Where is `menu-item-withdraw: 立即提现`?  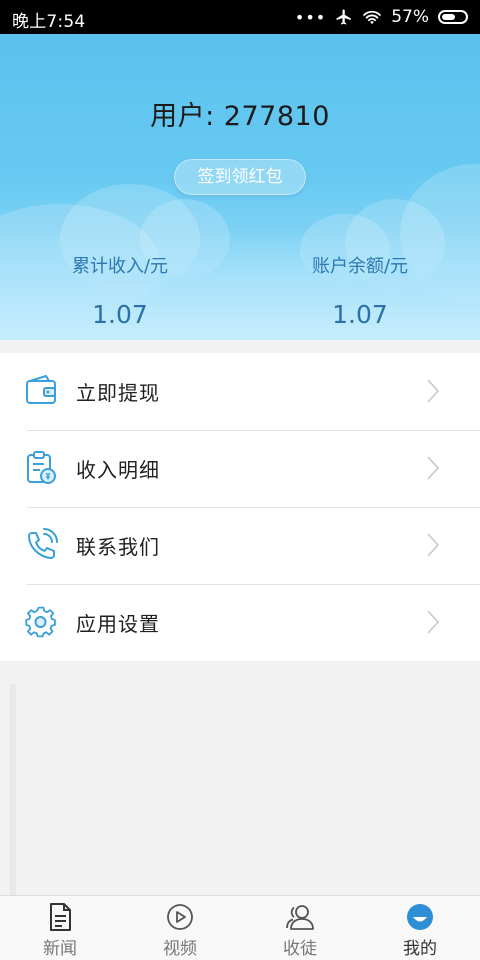 menu-item-withdraw: 立即提现 is located at coordinates (240, 391).